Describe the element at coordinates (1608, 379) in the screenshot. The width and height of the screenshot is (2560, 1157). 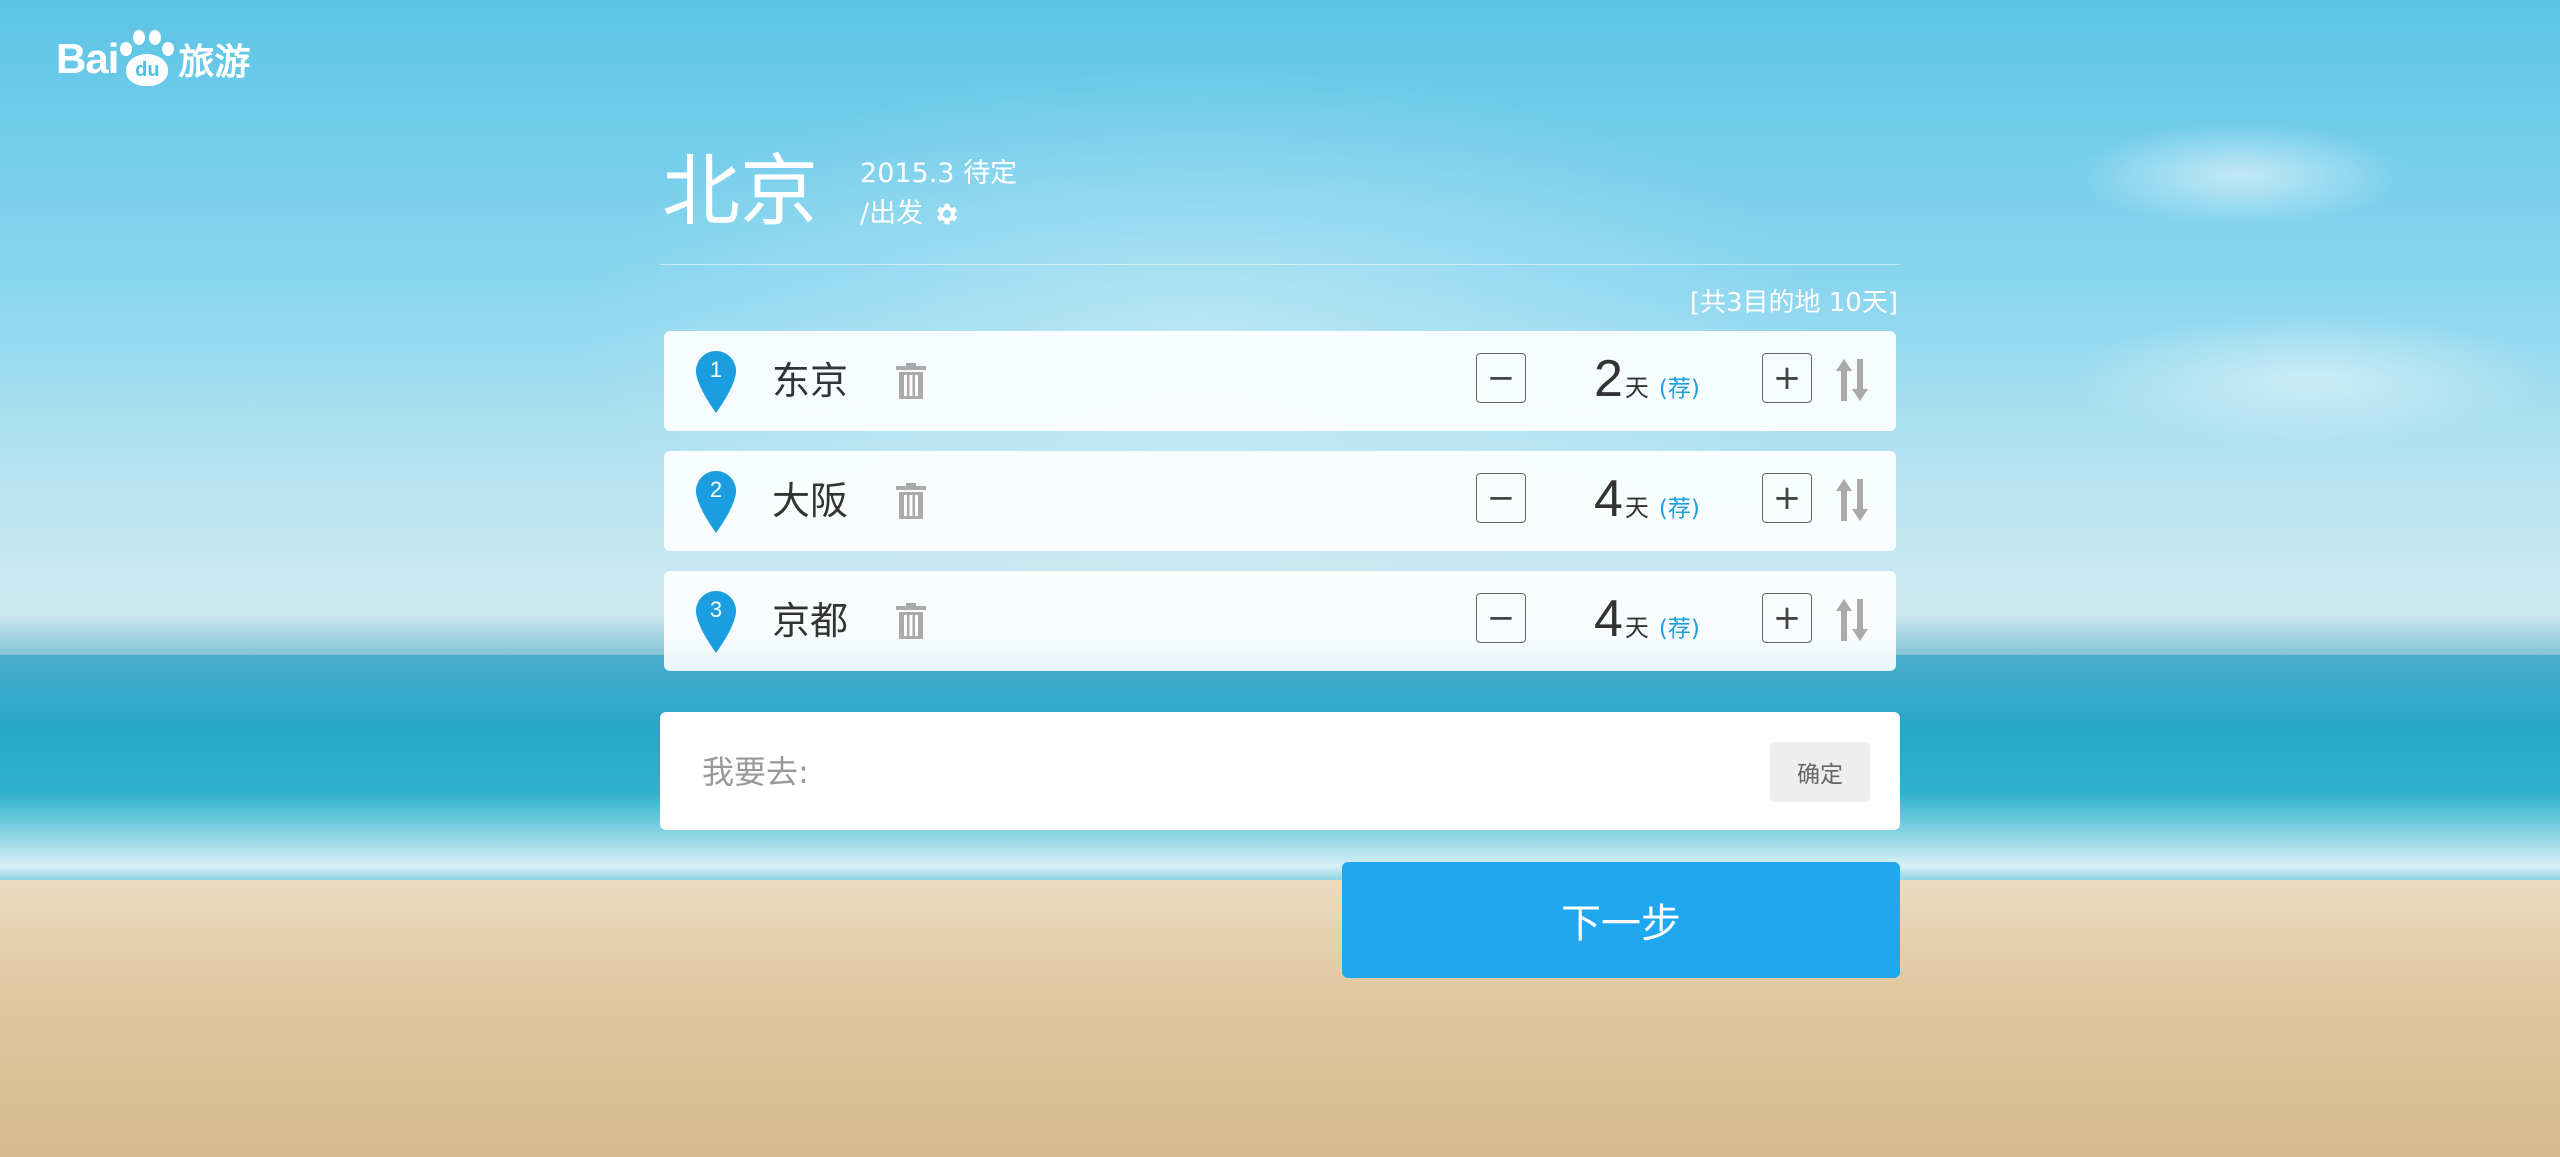
I see `days-count: 2` at that location.